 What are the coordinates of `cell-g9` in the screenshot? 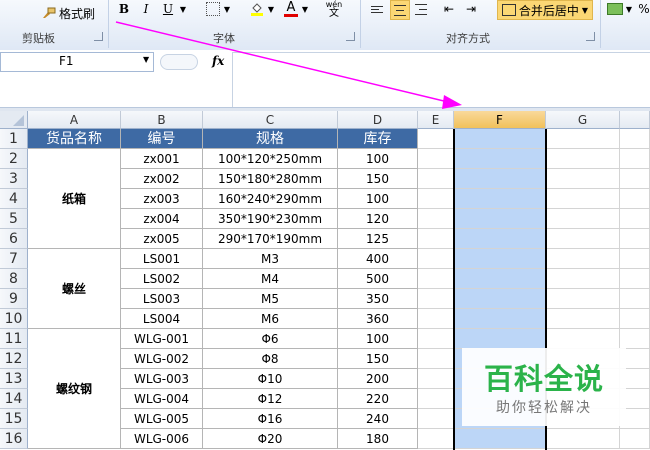 It's located at (583, 299).